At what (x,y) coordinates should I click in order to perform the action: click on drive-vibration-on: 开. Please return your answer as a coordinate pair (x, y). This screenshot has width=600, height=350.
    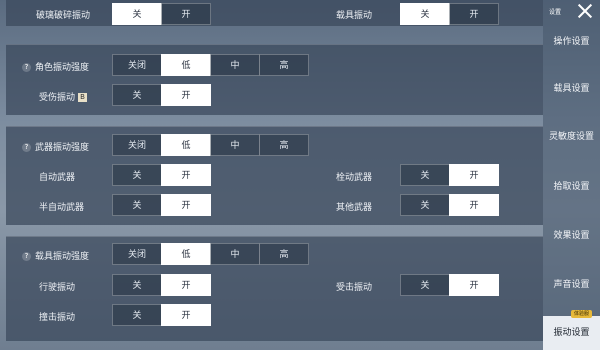
    Looking at the image, I should click on (186, 285).